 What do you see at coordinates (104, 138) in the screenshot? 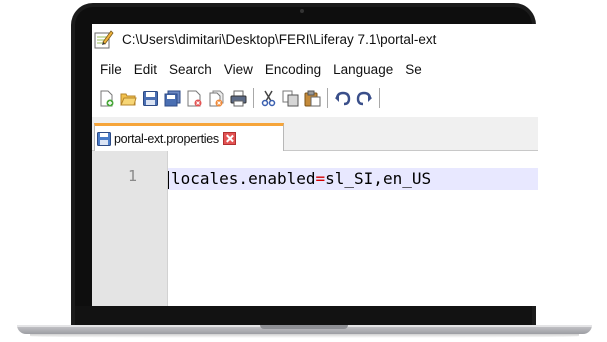
I see `file-save-icon` at bounding box center [104, 138].